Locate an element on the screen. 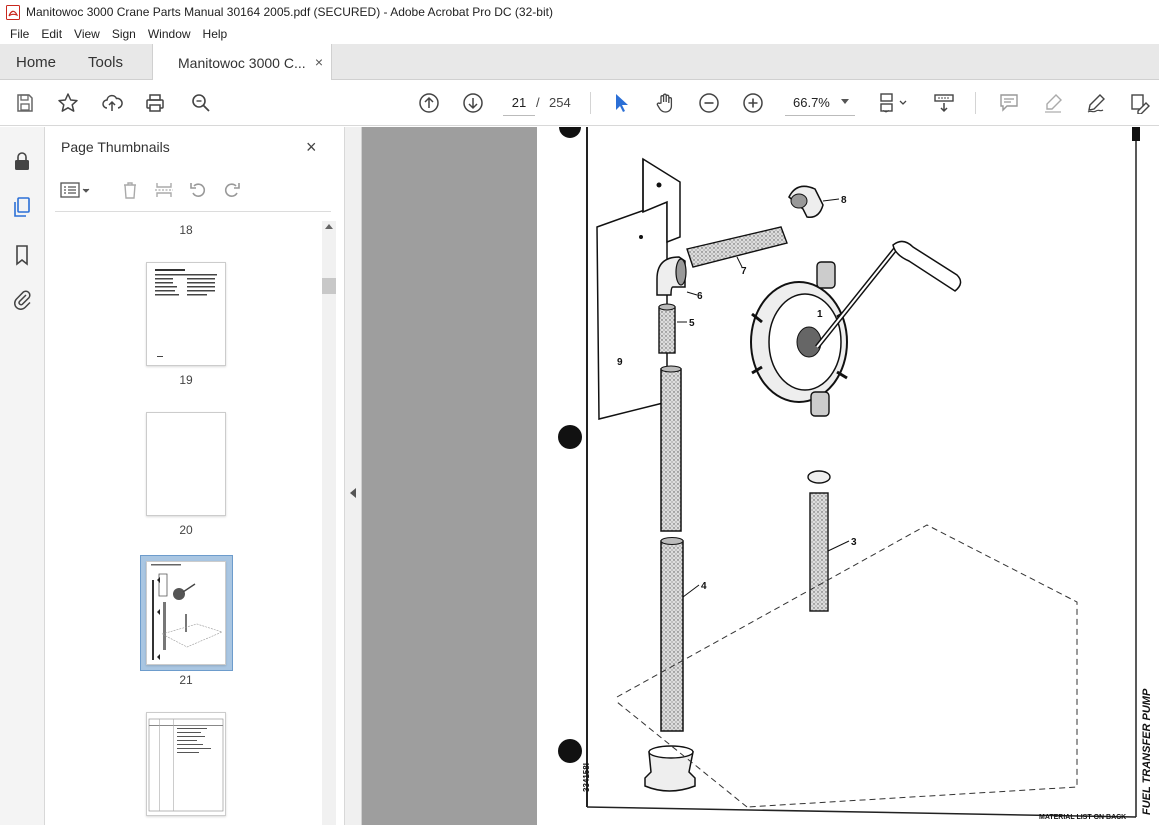 The width and height of the screenshot is (1159, 825). scroll-mode-button is located at coordinates (944, 103).